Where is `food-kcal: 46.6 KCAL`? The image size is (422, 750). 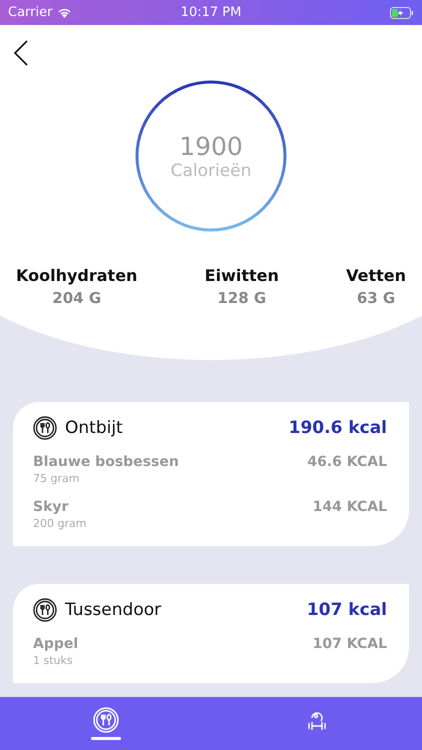
food-kcal: 46.6 KCAL is located at coordinates (347, 462).